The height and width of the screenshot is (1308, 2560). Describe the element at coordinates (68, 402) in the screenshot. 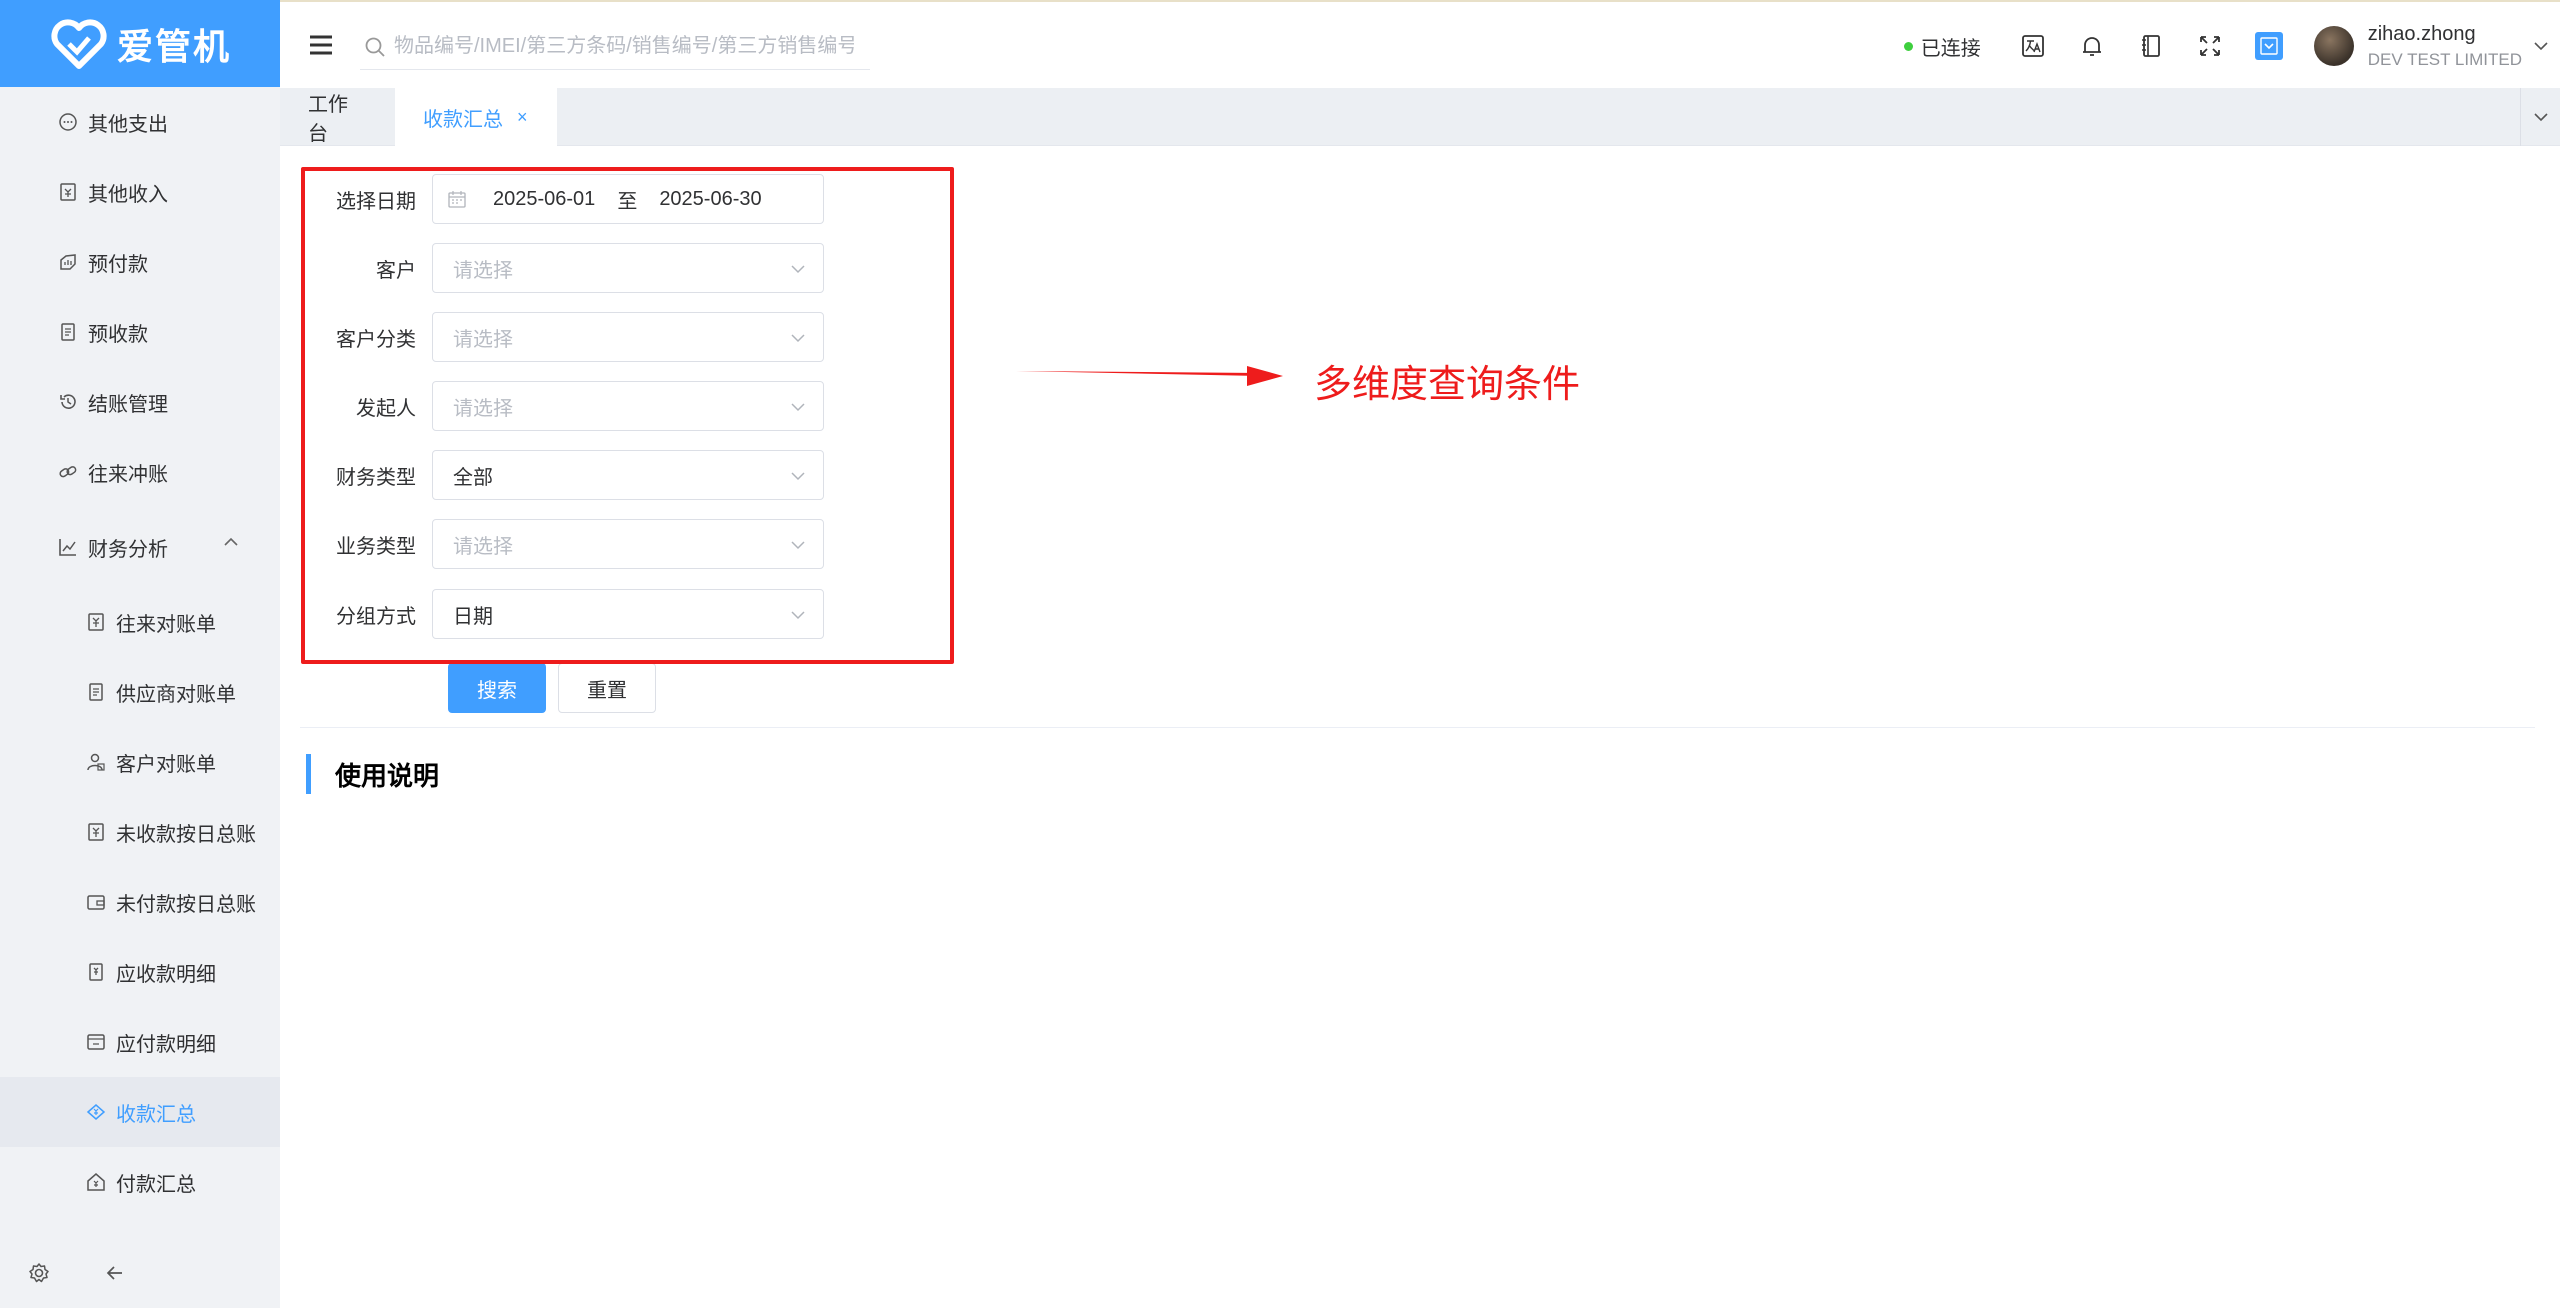

I see `history-icon` at that location.